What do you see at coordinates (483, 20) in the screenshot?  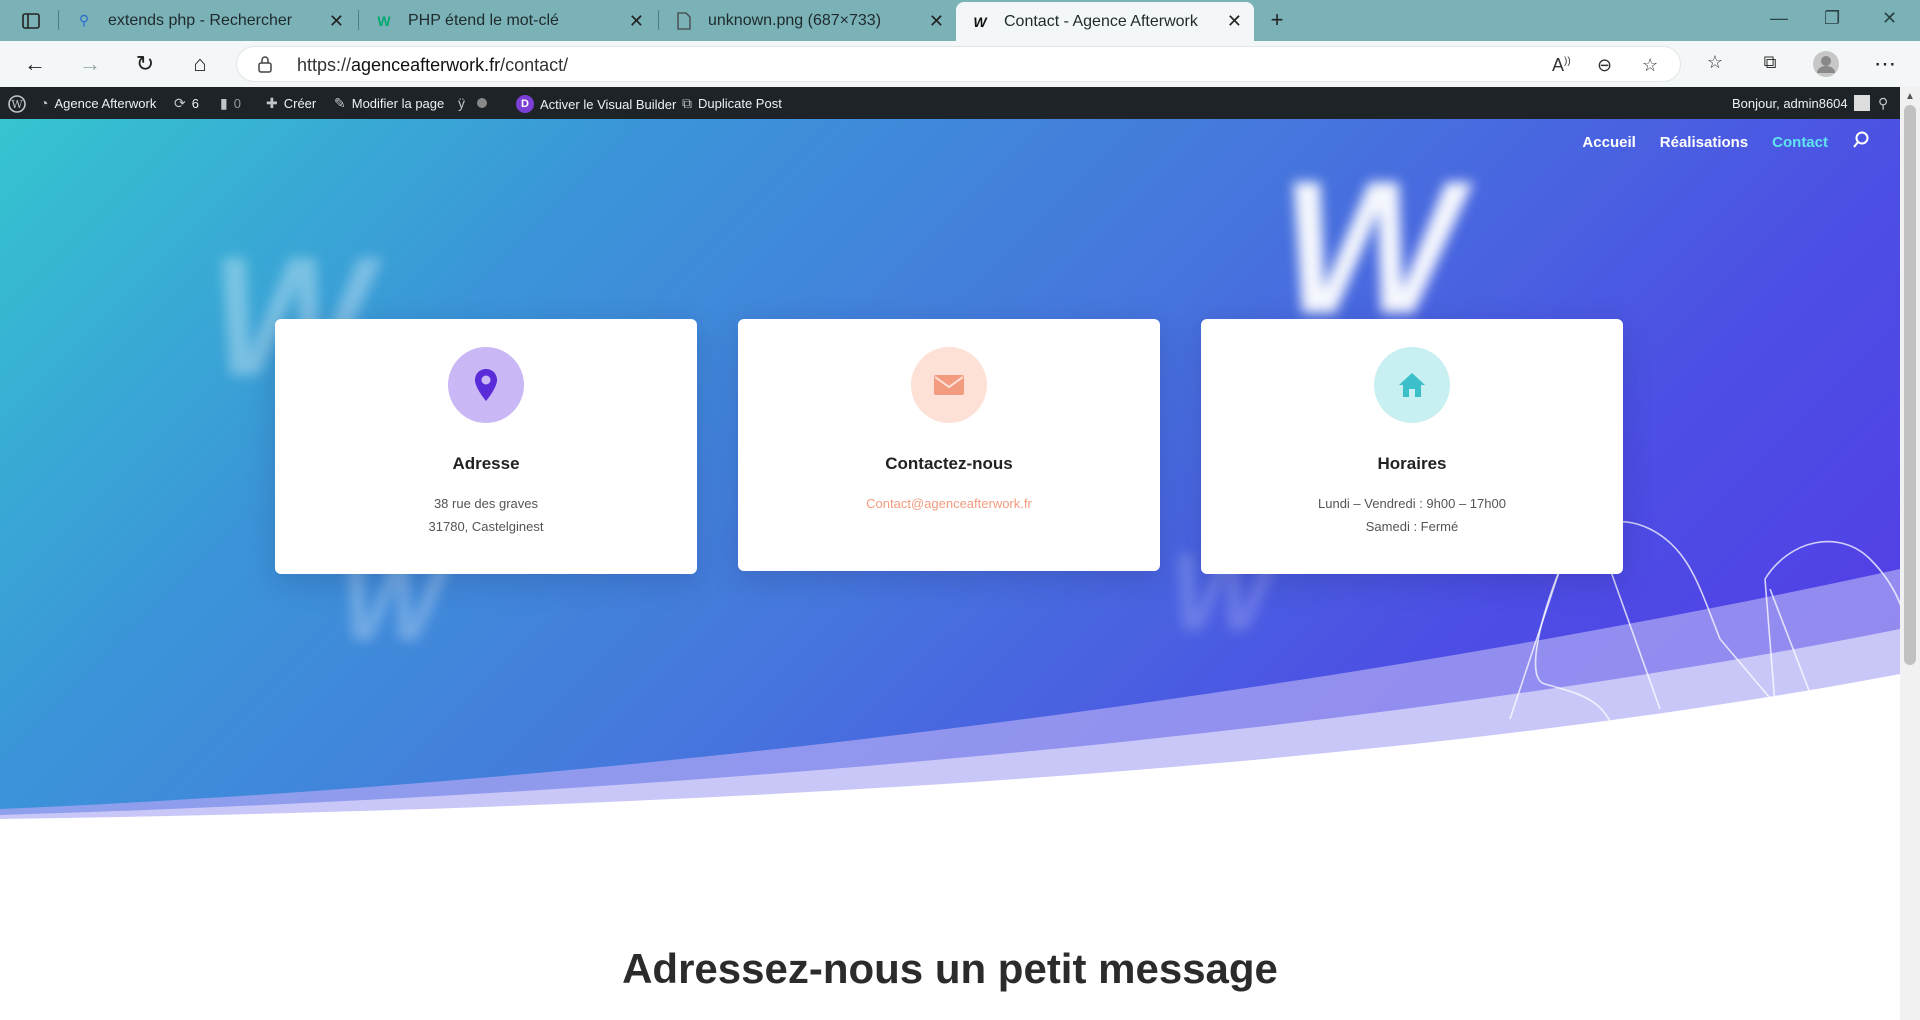 I see `tab-title: PHP étend le mot-clé` at bounding box center [483, 20].